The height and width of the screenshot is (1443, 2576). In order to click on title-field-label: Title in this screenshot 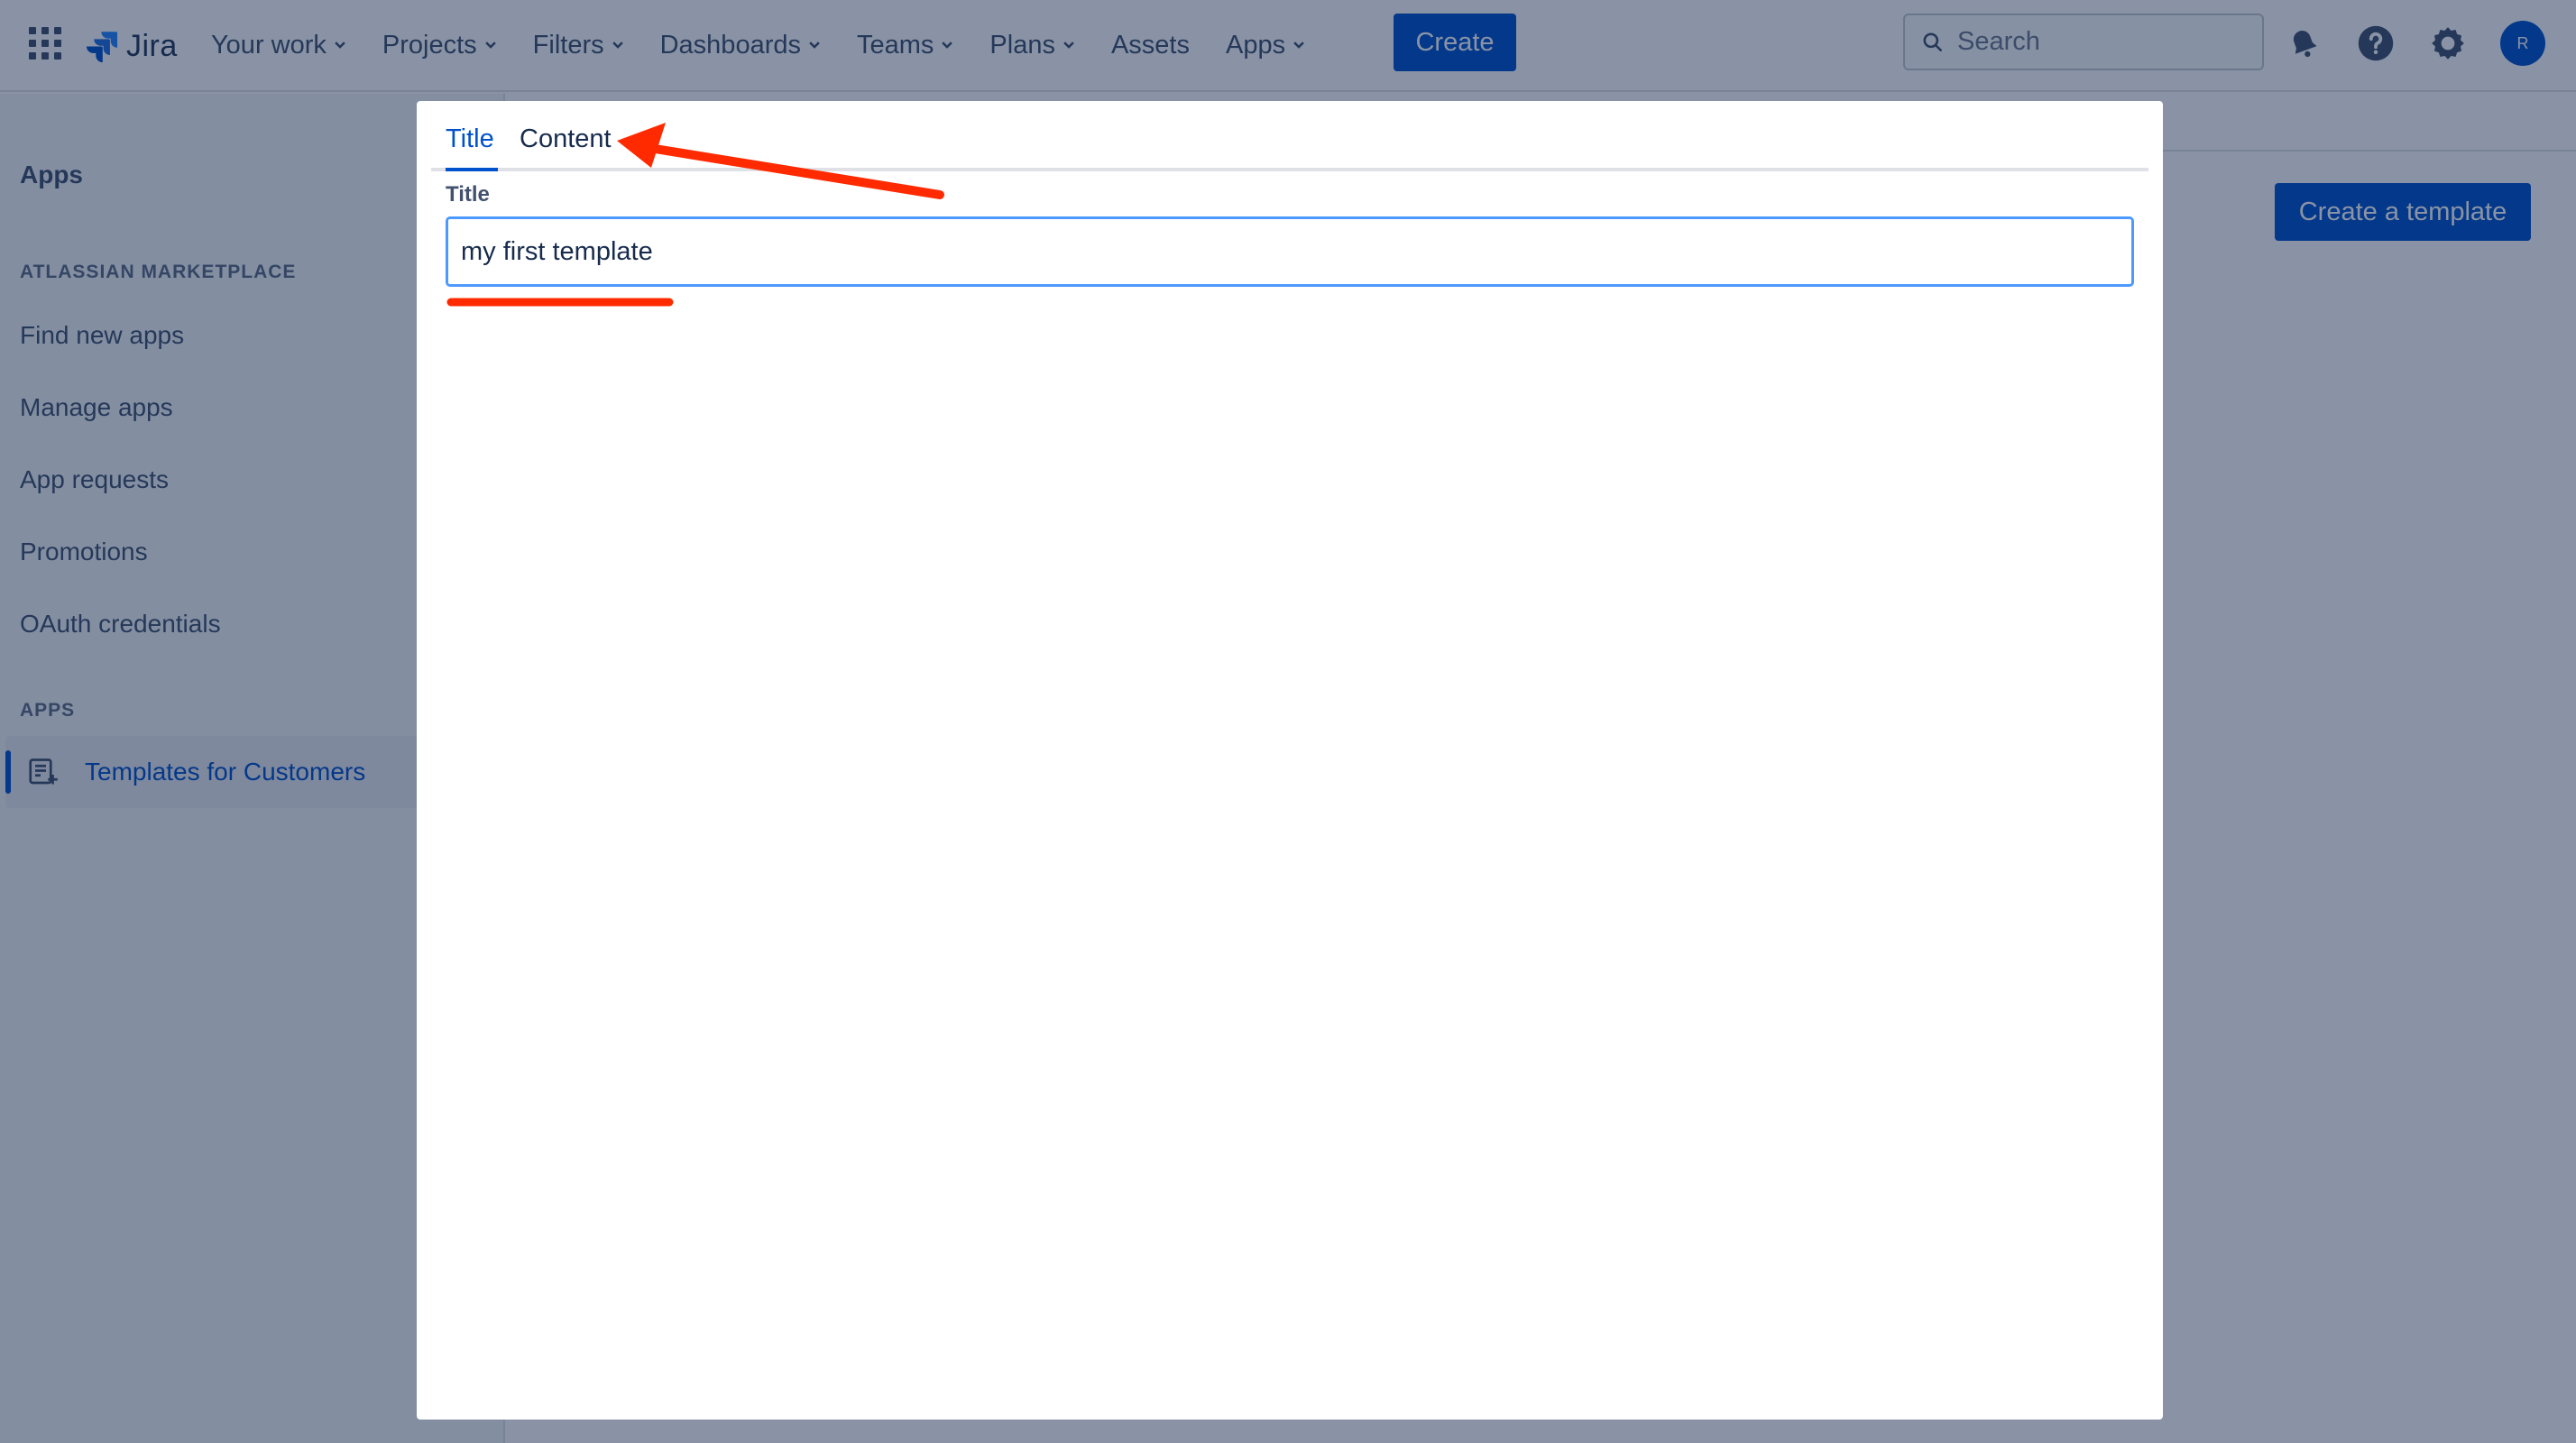, I will do `click(468, 194)`.